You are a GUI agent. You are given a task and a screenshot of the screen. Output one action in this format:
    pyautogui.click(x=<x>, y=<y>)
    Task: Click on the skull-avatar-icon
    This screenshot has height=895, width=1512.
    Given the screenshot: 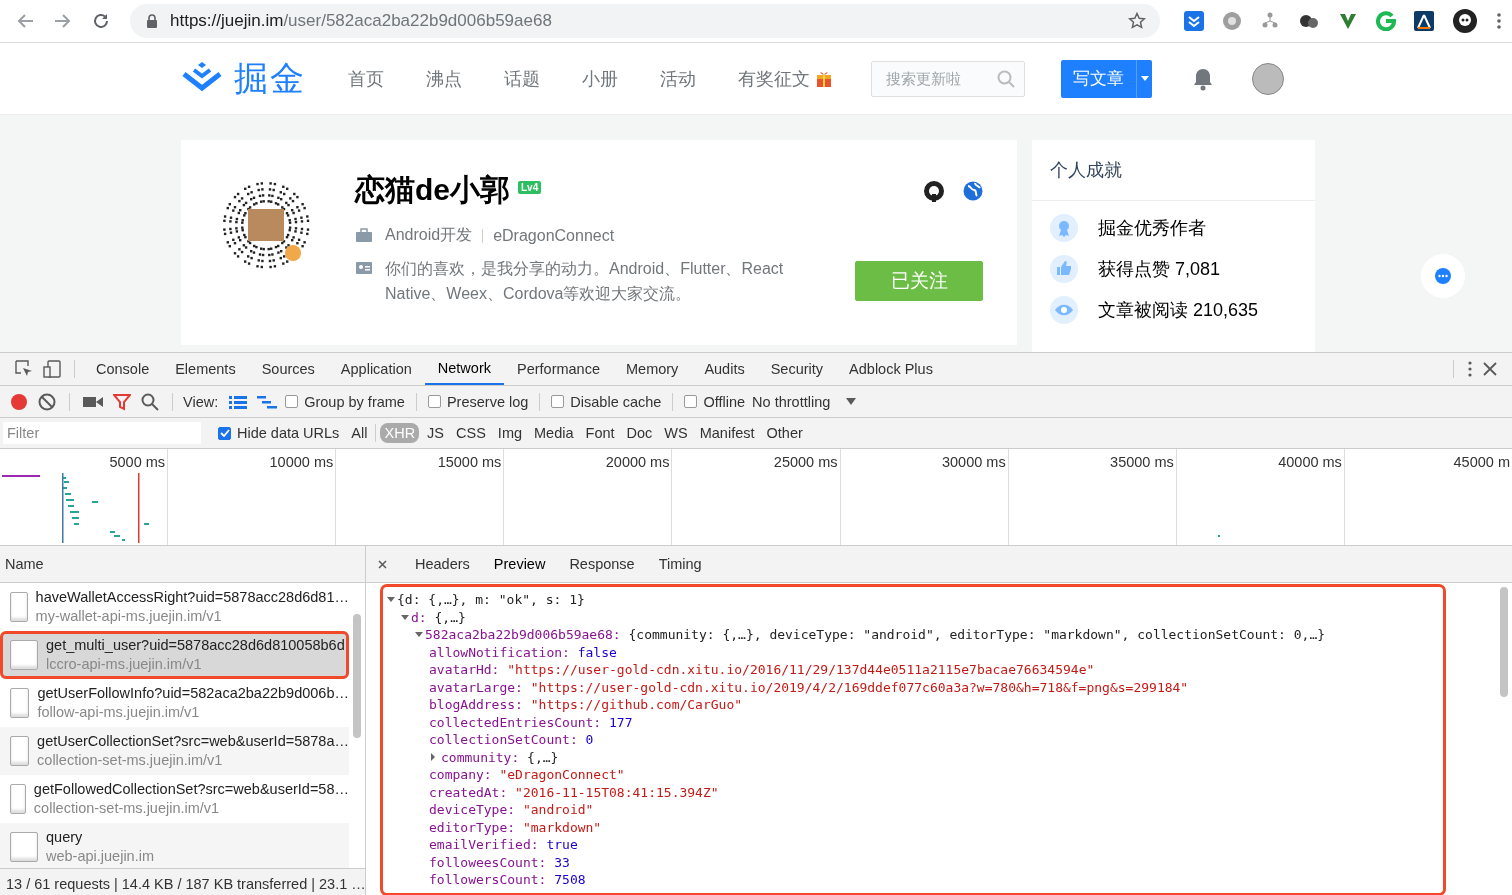 What is the action you would take?
    pyautogui.click(x=1465, y=21)
    